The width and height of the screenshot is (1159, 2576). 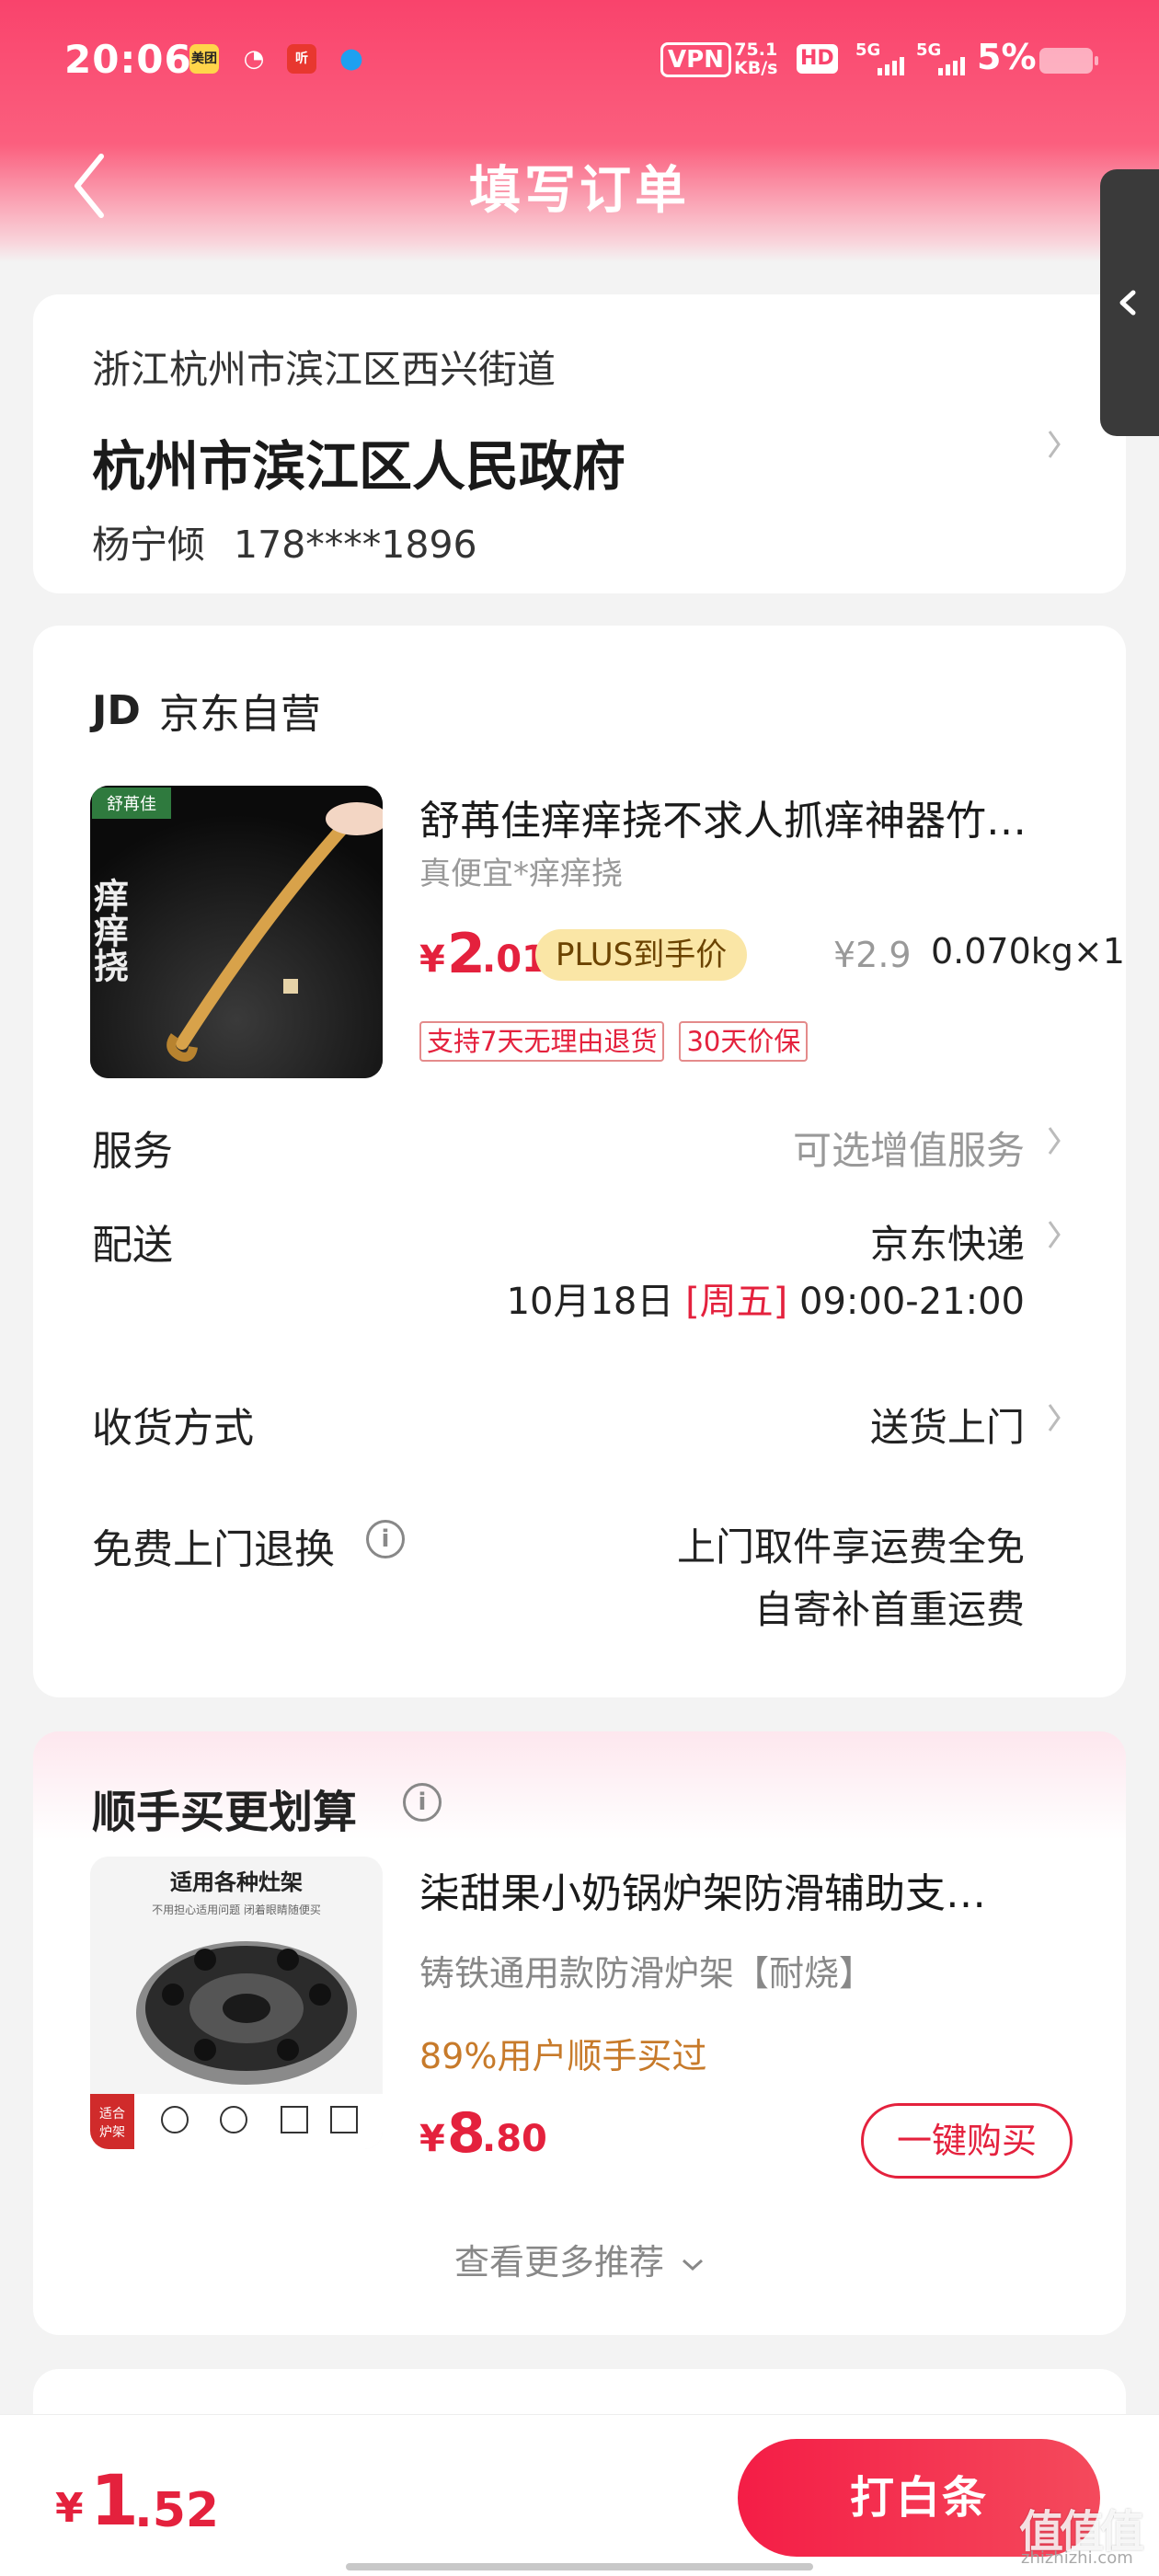 What do you see at coordinates (579, 64) in the screenshot?
I see `status-bar: 20:06 美团 ◔ 听 ● VPN 75.1 KB/s HD 5G 5G 5%` at bounding box center [579, 64].